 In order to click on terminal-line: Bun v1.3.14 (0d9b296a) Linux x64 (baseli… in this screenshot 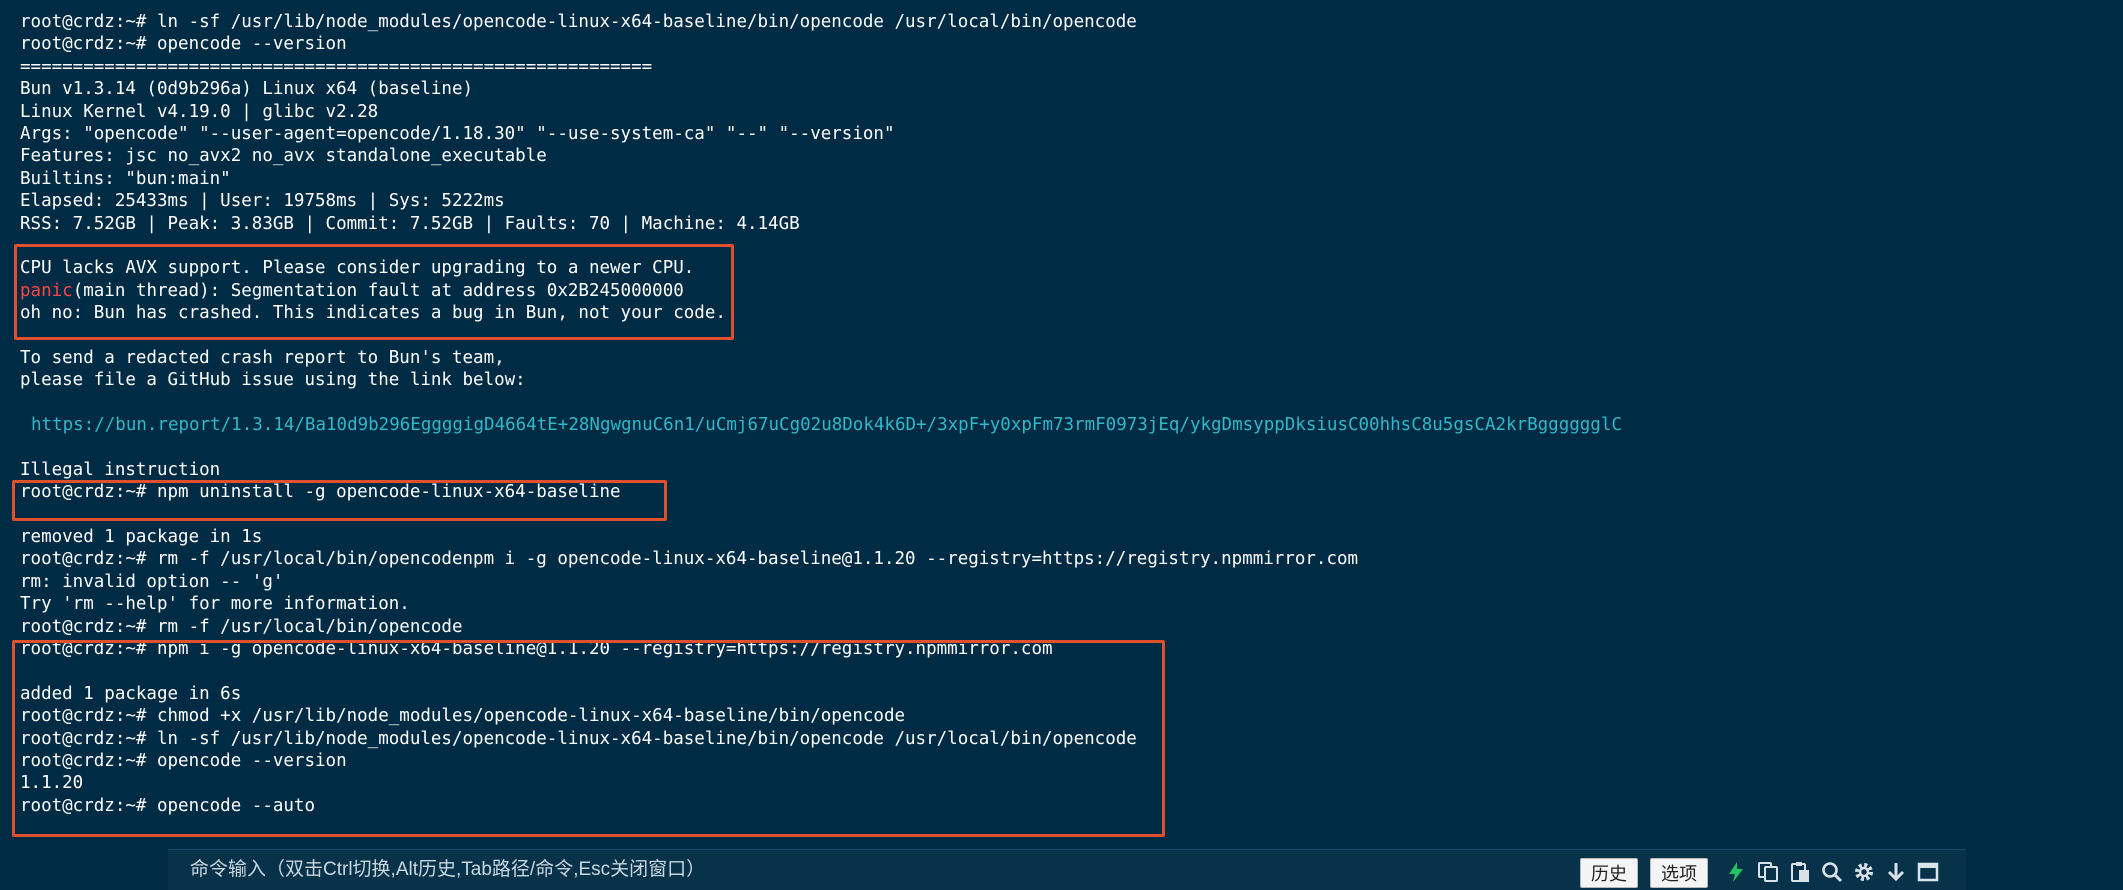, I will do `click(1060, 89)`.